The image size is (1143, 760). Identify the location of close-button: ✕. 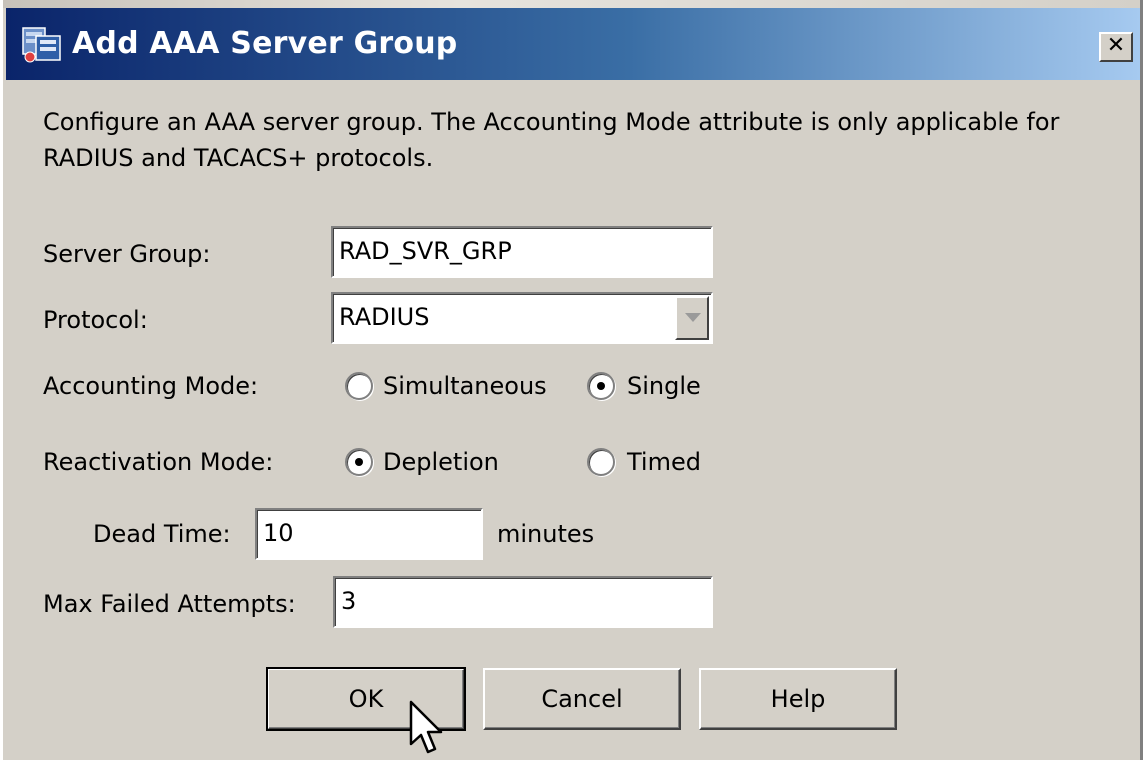
(1116, 47).